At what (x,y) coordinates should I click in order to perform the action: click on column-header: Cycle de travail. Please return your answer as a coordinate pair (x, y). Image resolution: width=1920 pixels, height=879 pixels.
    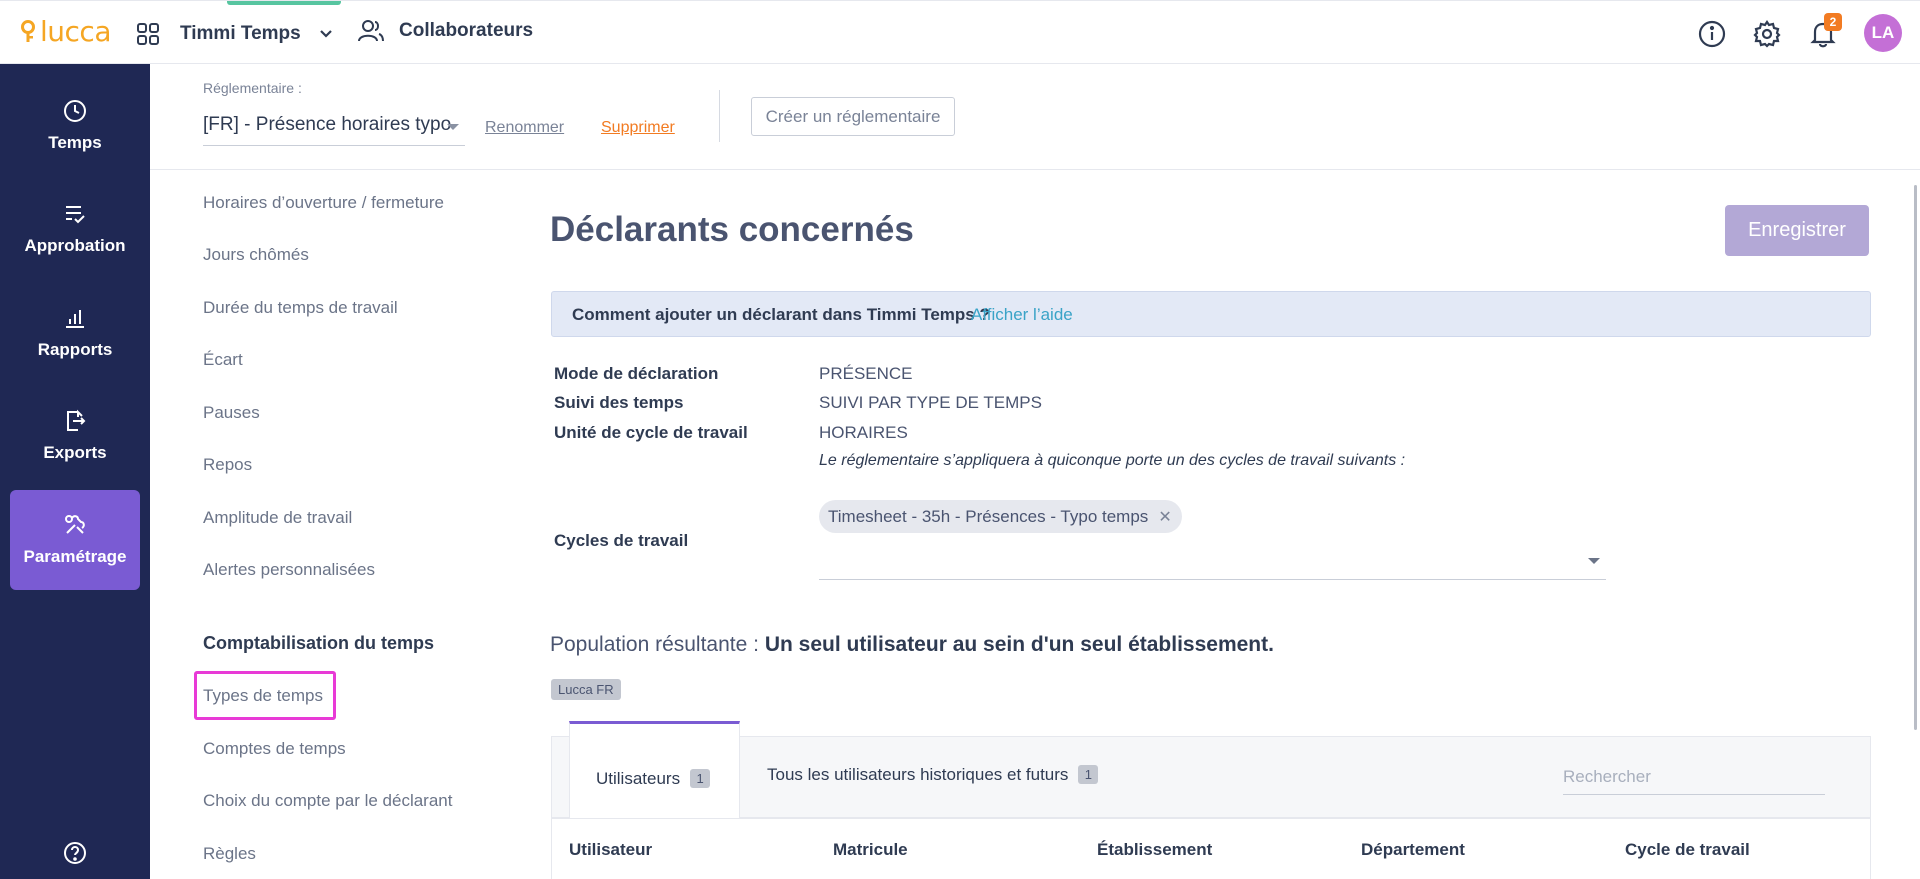
    Looking at the image, I should click on (1687, 850).